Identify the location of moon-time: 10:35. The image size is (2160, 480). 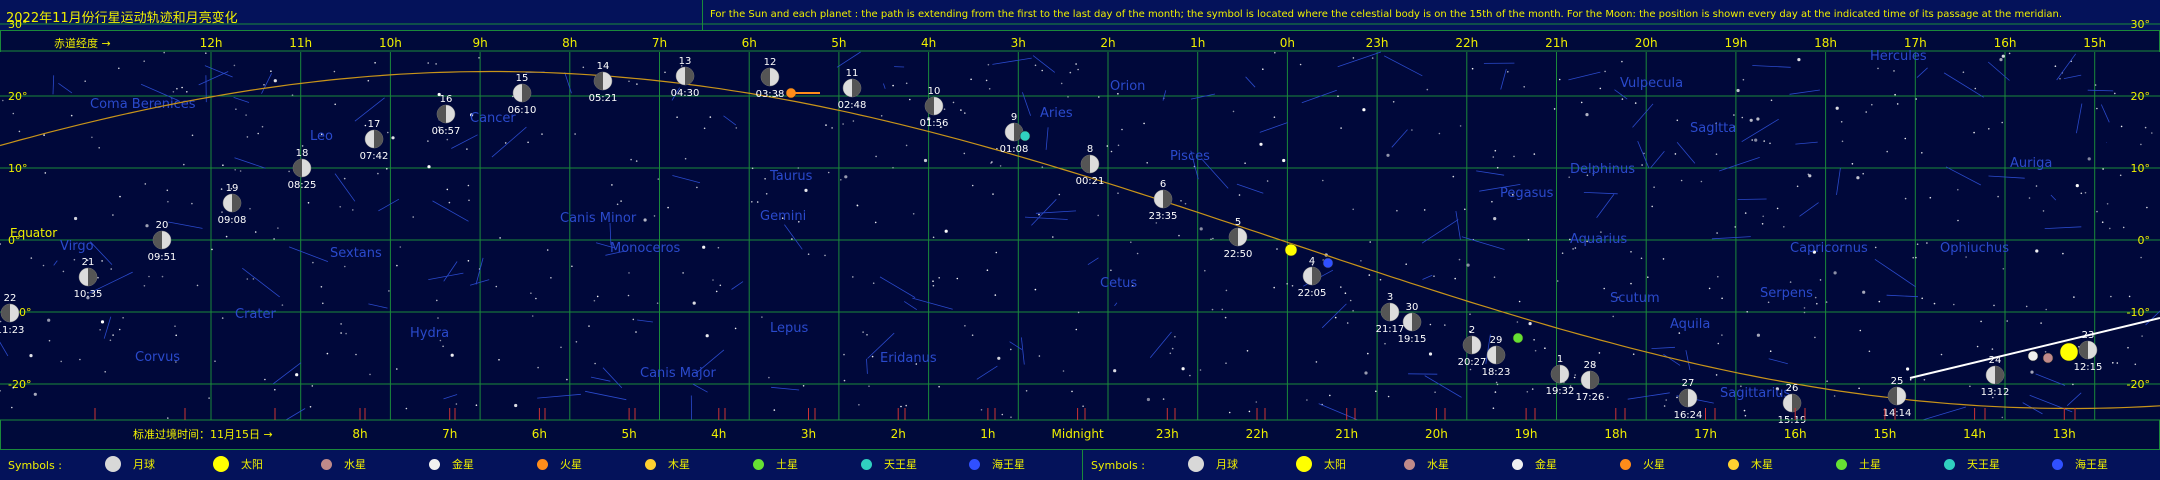
(88, 294).